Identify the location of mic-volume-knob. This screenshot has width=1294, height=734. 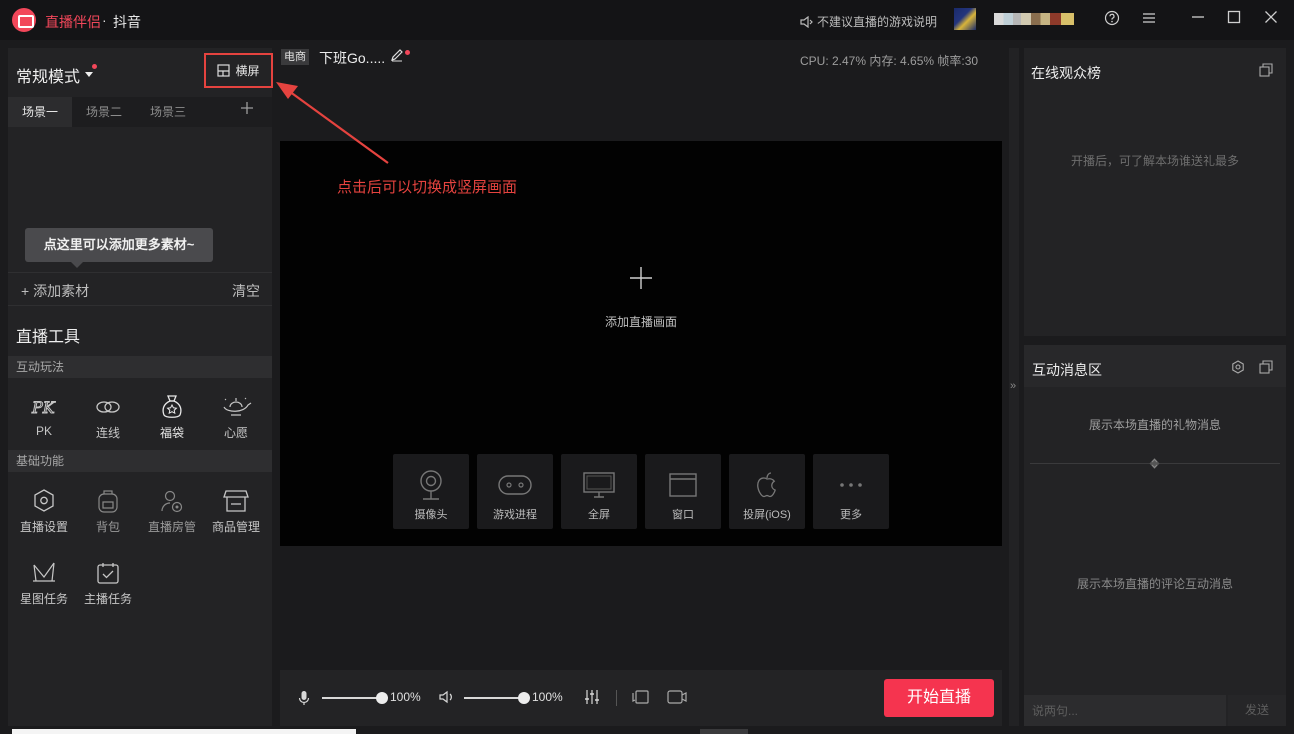
(382, 698).